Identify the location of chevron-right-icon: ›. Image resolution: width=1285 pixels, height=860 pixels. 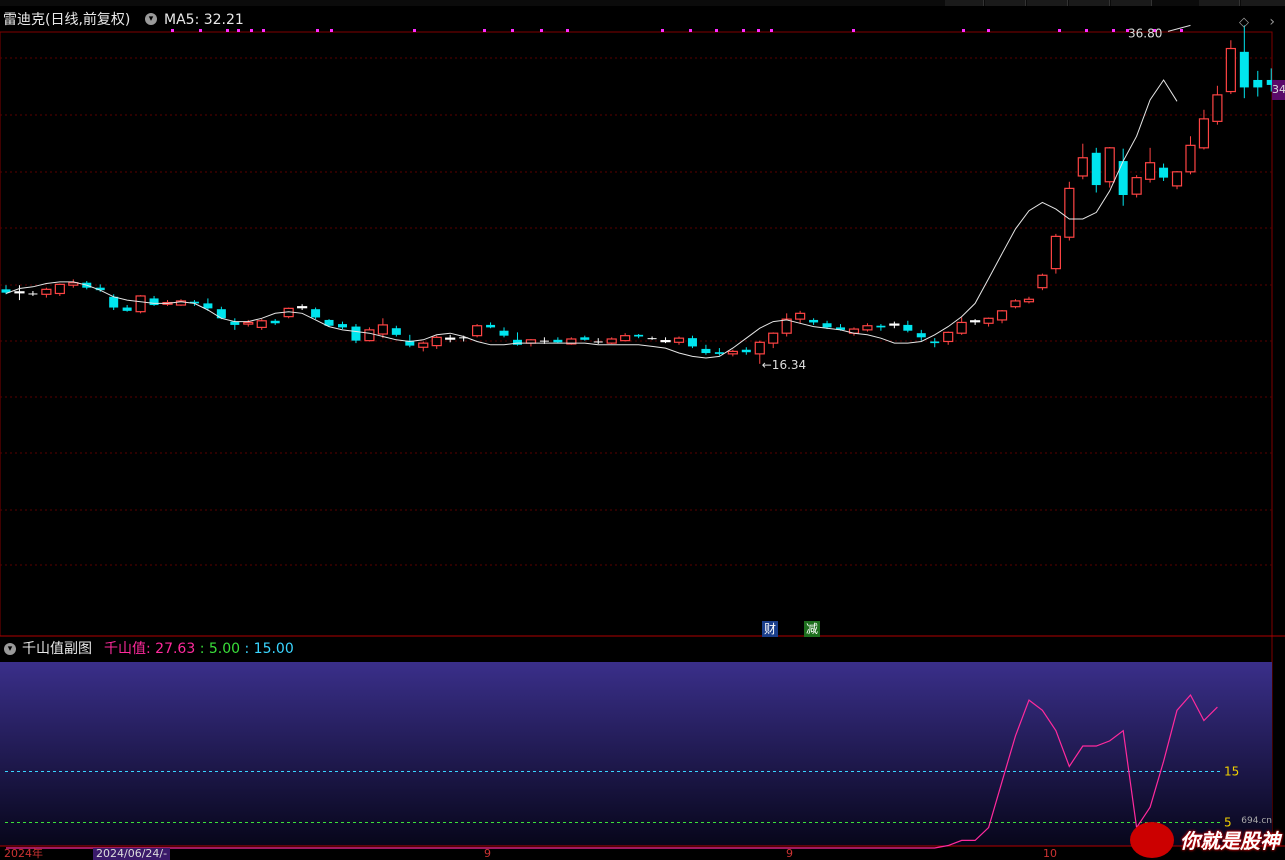
(1272, 22).